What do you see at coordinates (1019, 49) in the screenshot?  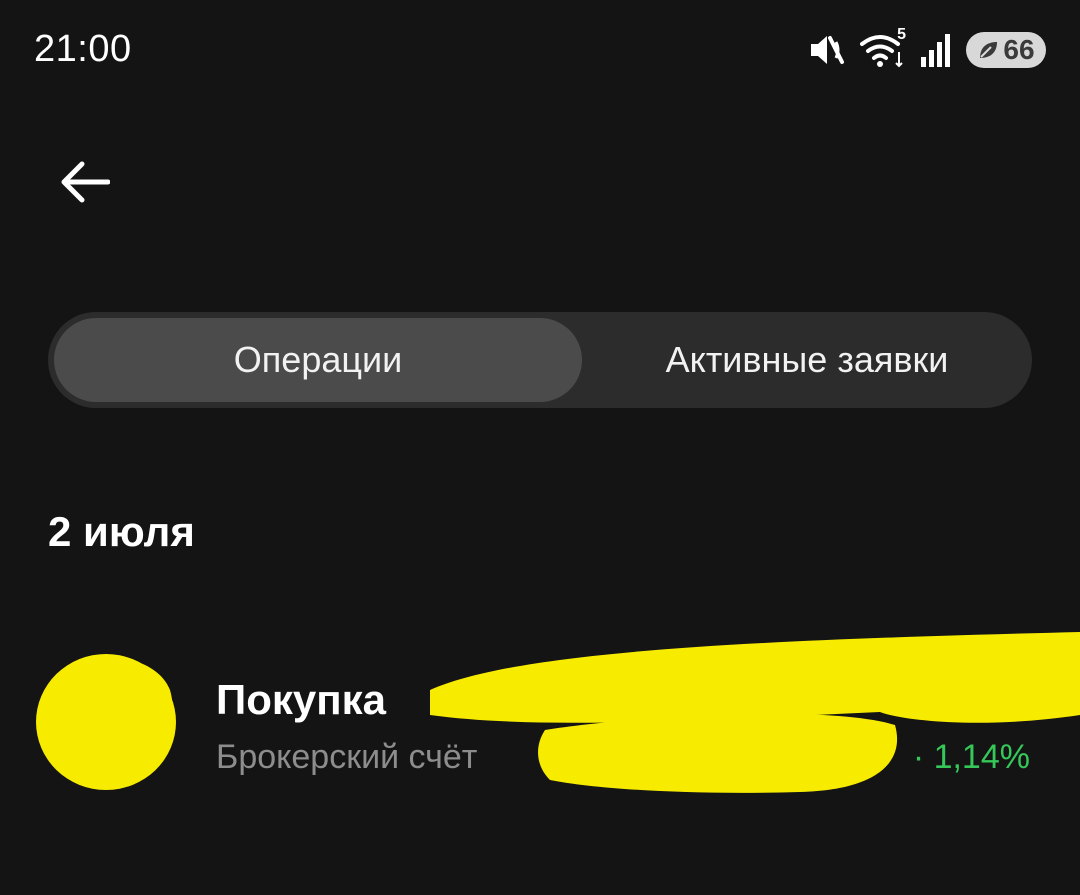 I see `battery-level: 66` at bounding box center [1019, 49].